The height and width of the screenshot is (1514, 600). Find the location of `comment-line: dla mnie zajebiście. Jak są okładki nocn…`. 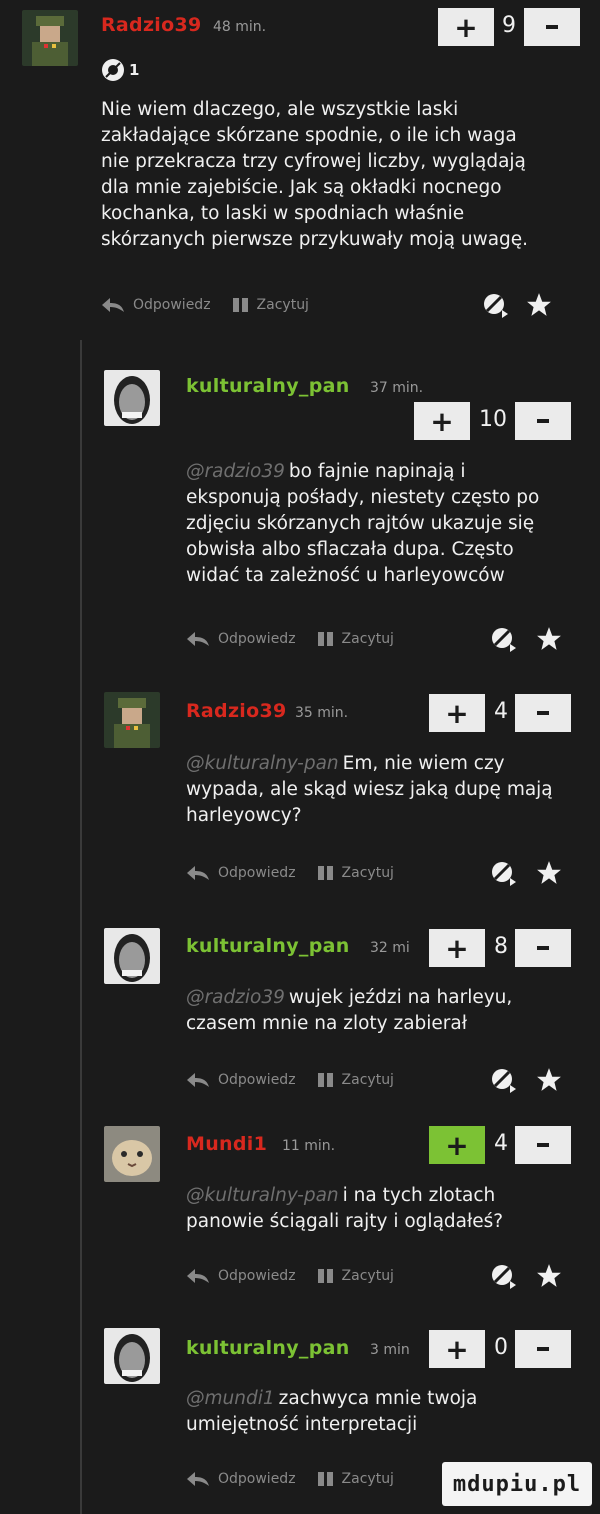

comment-line: dla mnie zajebiście. Jak są okładki nocn… is located at coordinates (301, 187).